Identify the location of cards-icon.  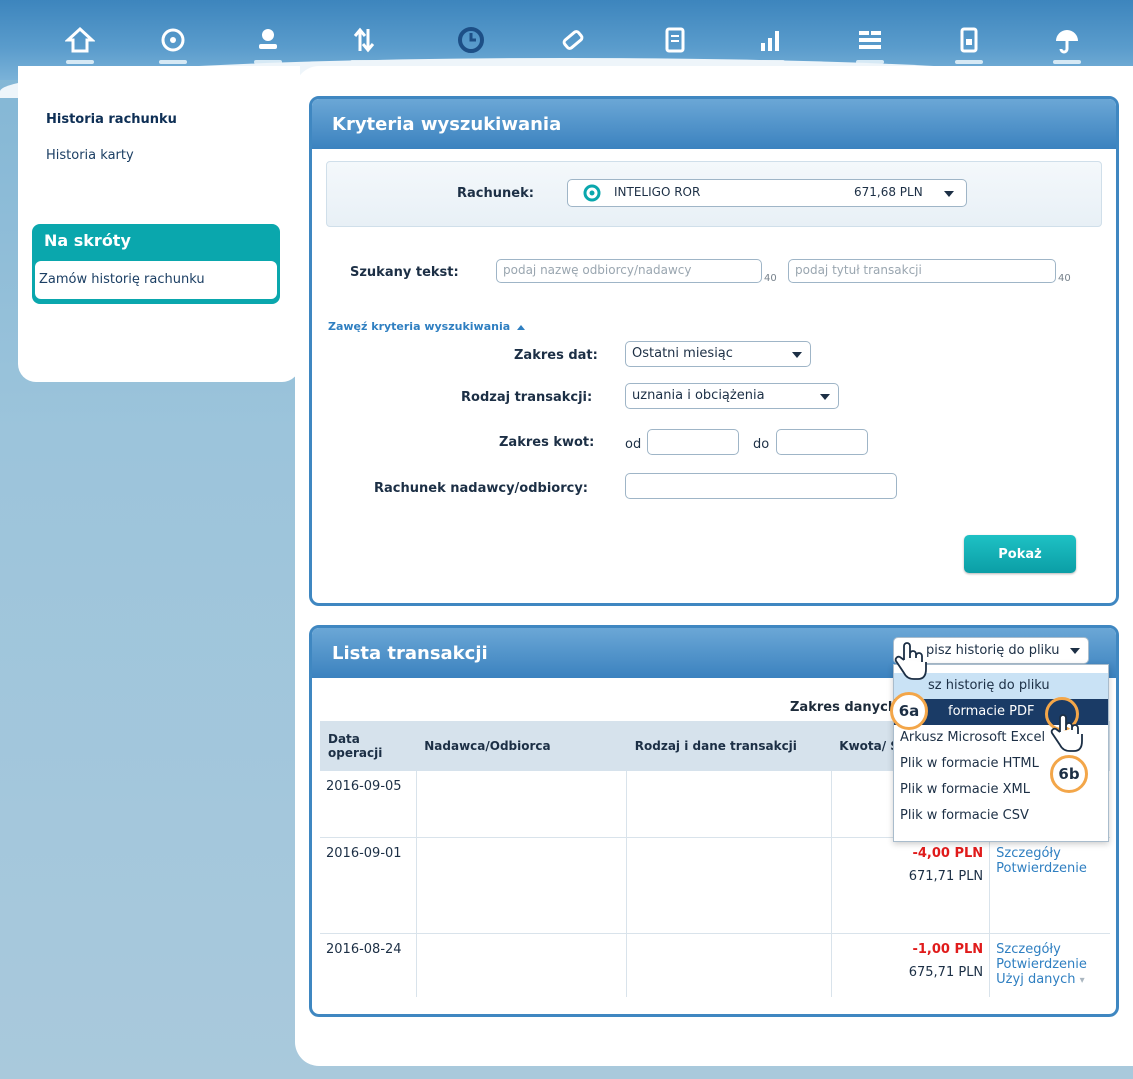
(173, 41).